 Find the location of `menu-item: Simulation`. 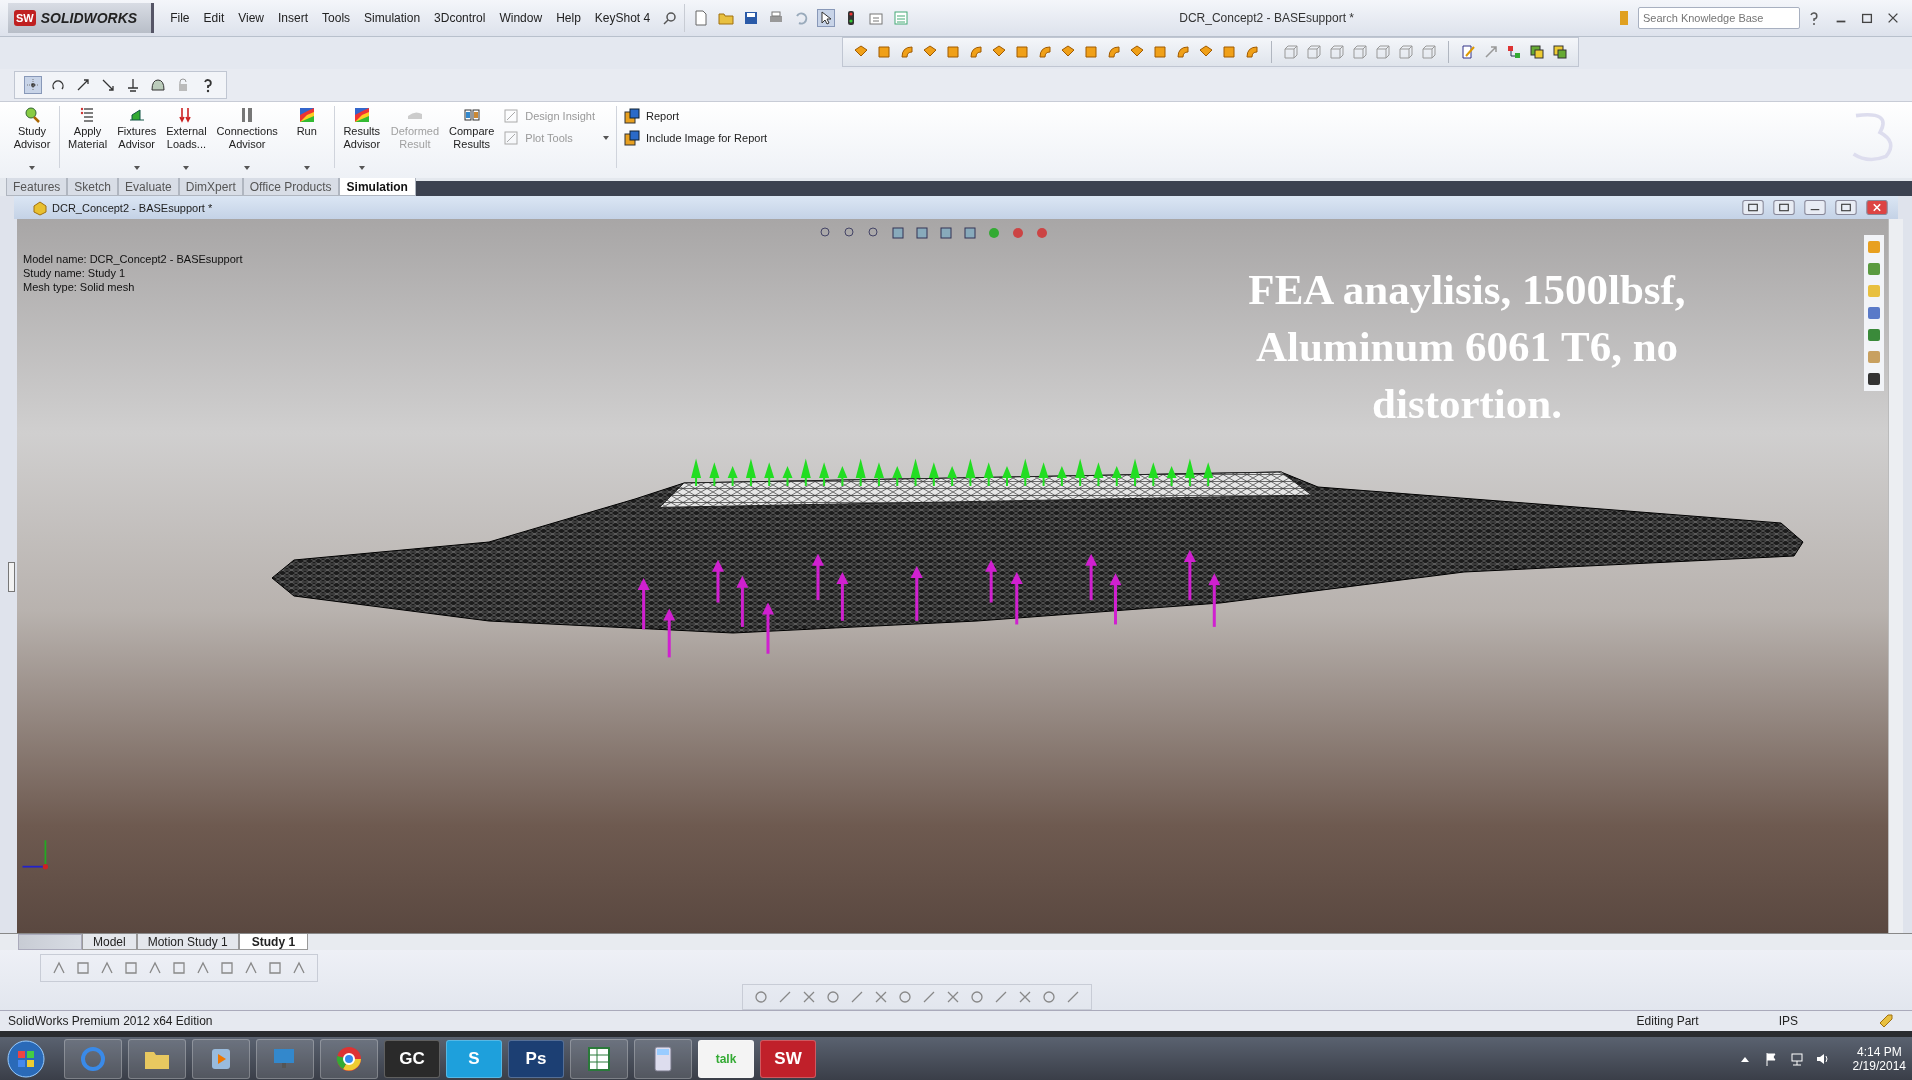

menu-item: Simulation is located at coordinates (392, 18).